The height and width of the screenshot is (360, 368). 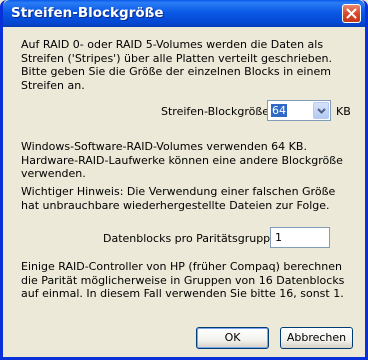 What do you see at coordinates (343, 111) in the screenshot?
I see `stripe-size-unit: KB` at bounding box center [343, 111].